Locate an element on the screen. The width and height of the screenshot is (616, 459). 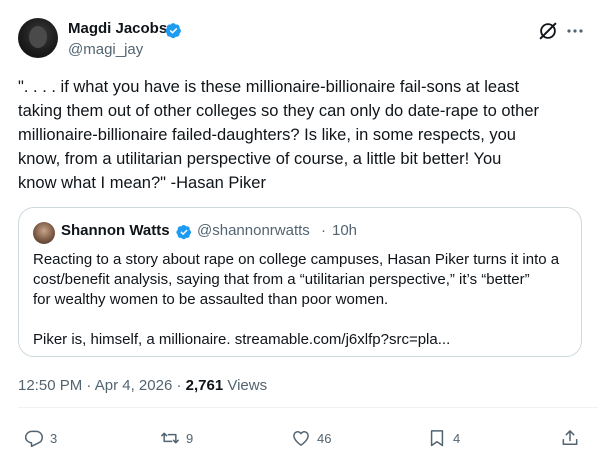
views-count: 2,761 is located at coordinates (204, 385).